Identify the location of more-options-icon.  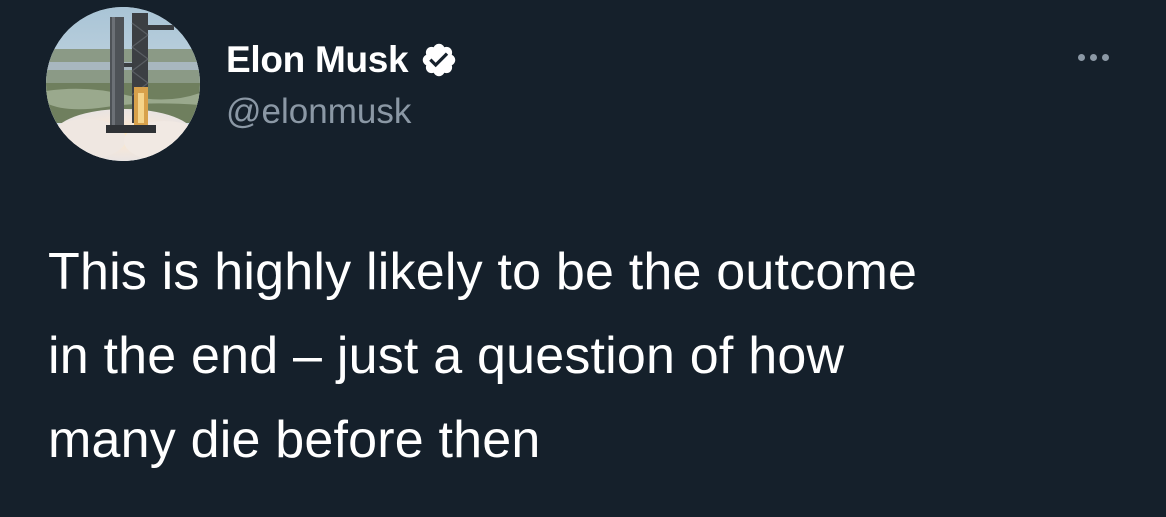
(1081, 57).